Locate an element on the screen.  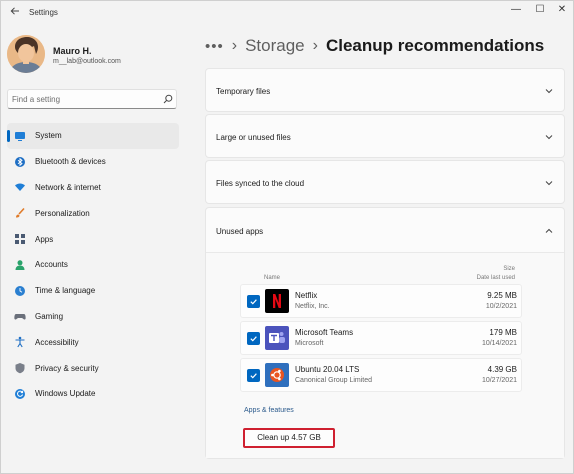
app-last-used: 10/27/2021 is located at coordinates (499, 380).